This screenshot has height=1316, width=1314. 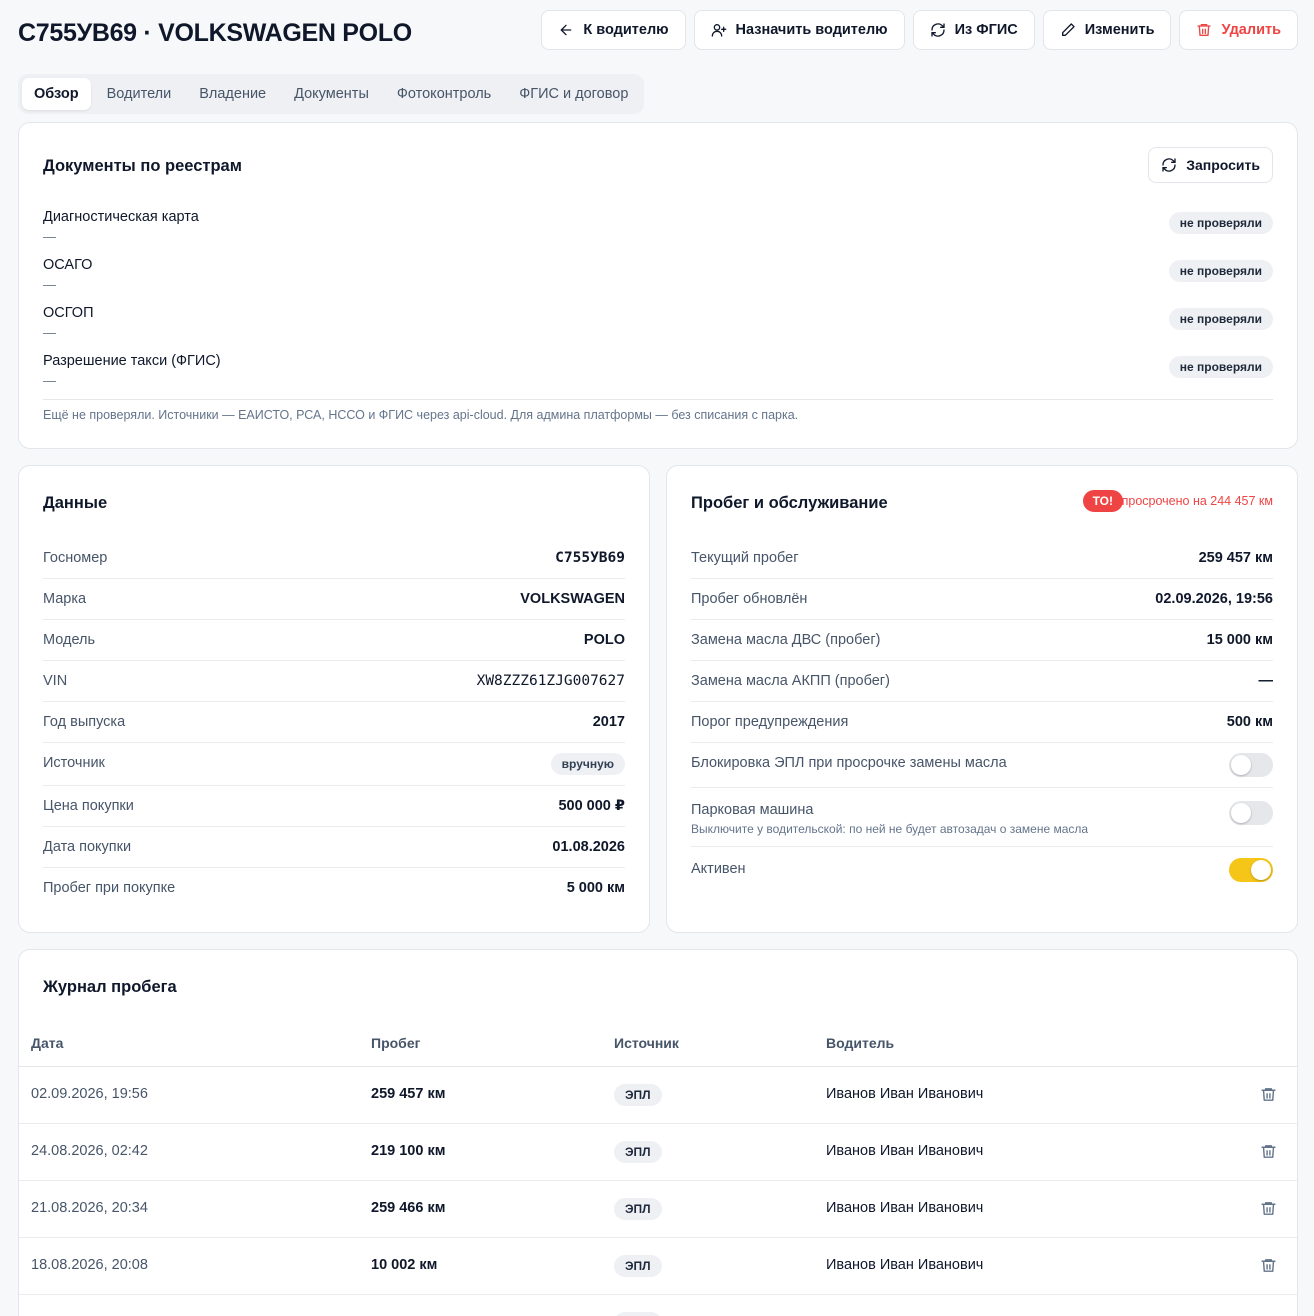 What do you see at coordinates (56, 94) in the screenshot?
I see `tab-overview: Обзор` at bounding box center [56, 94].